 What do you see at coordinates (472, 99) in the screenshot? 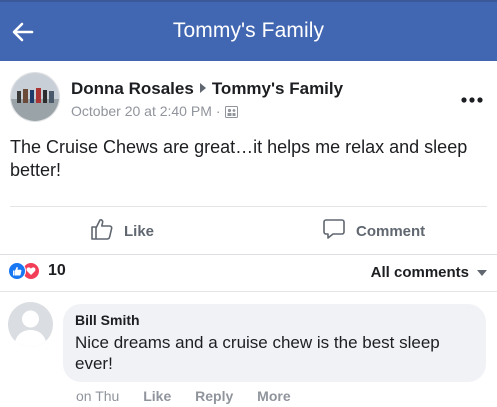
I see `more-icon` at bounding box center [472, 99].